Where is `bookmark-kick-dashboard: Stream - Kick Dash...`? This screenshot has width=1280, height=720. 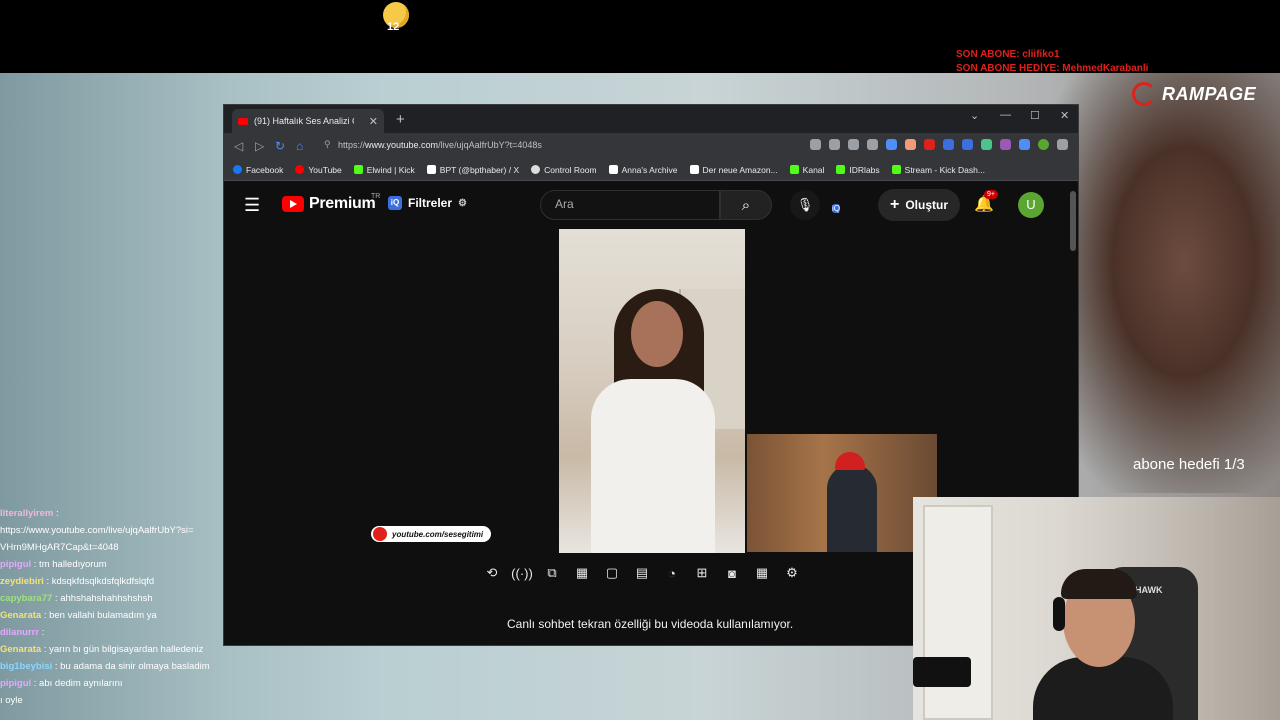
bookmark-kick-dashboard: Stream - Kick Dash... is located at coordinates (938, 170).